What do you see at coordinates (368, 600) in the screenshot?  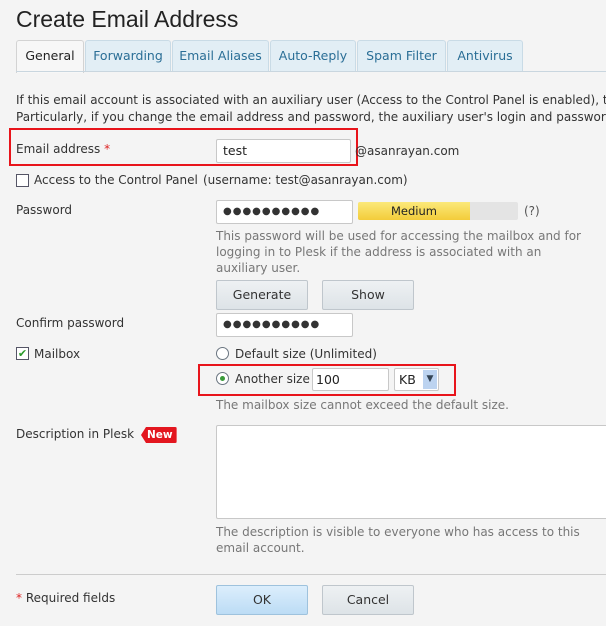 I see `cancel-button: Cancel` at bounding box center [368, 600].